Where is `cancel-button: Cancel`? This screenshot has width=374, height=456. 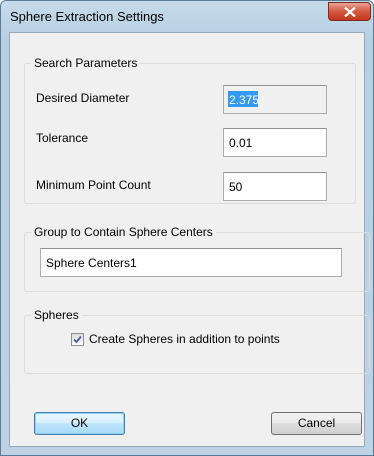
cancel-button: Cancel is located at coordinates (316, 423).